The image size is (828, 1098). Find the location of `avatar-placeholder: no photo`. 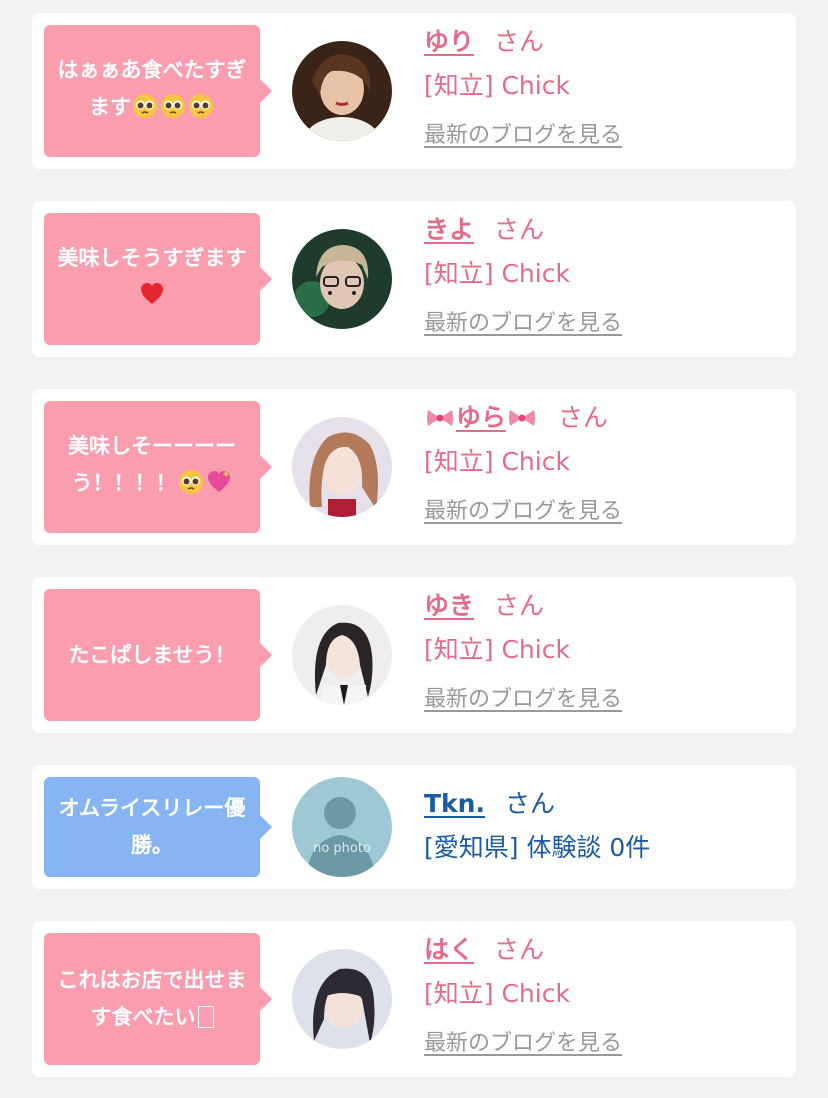

avatar-placeholder: no photo is located at coordinates (342, 827).